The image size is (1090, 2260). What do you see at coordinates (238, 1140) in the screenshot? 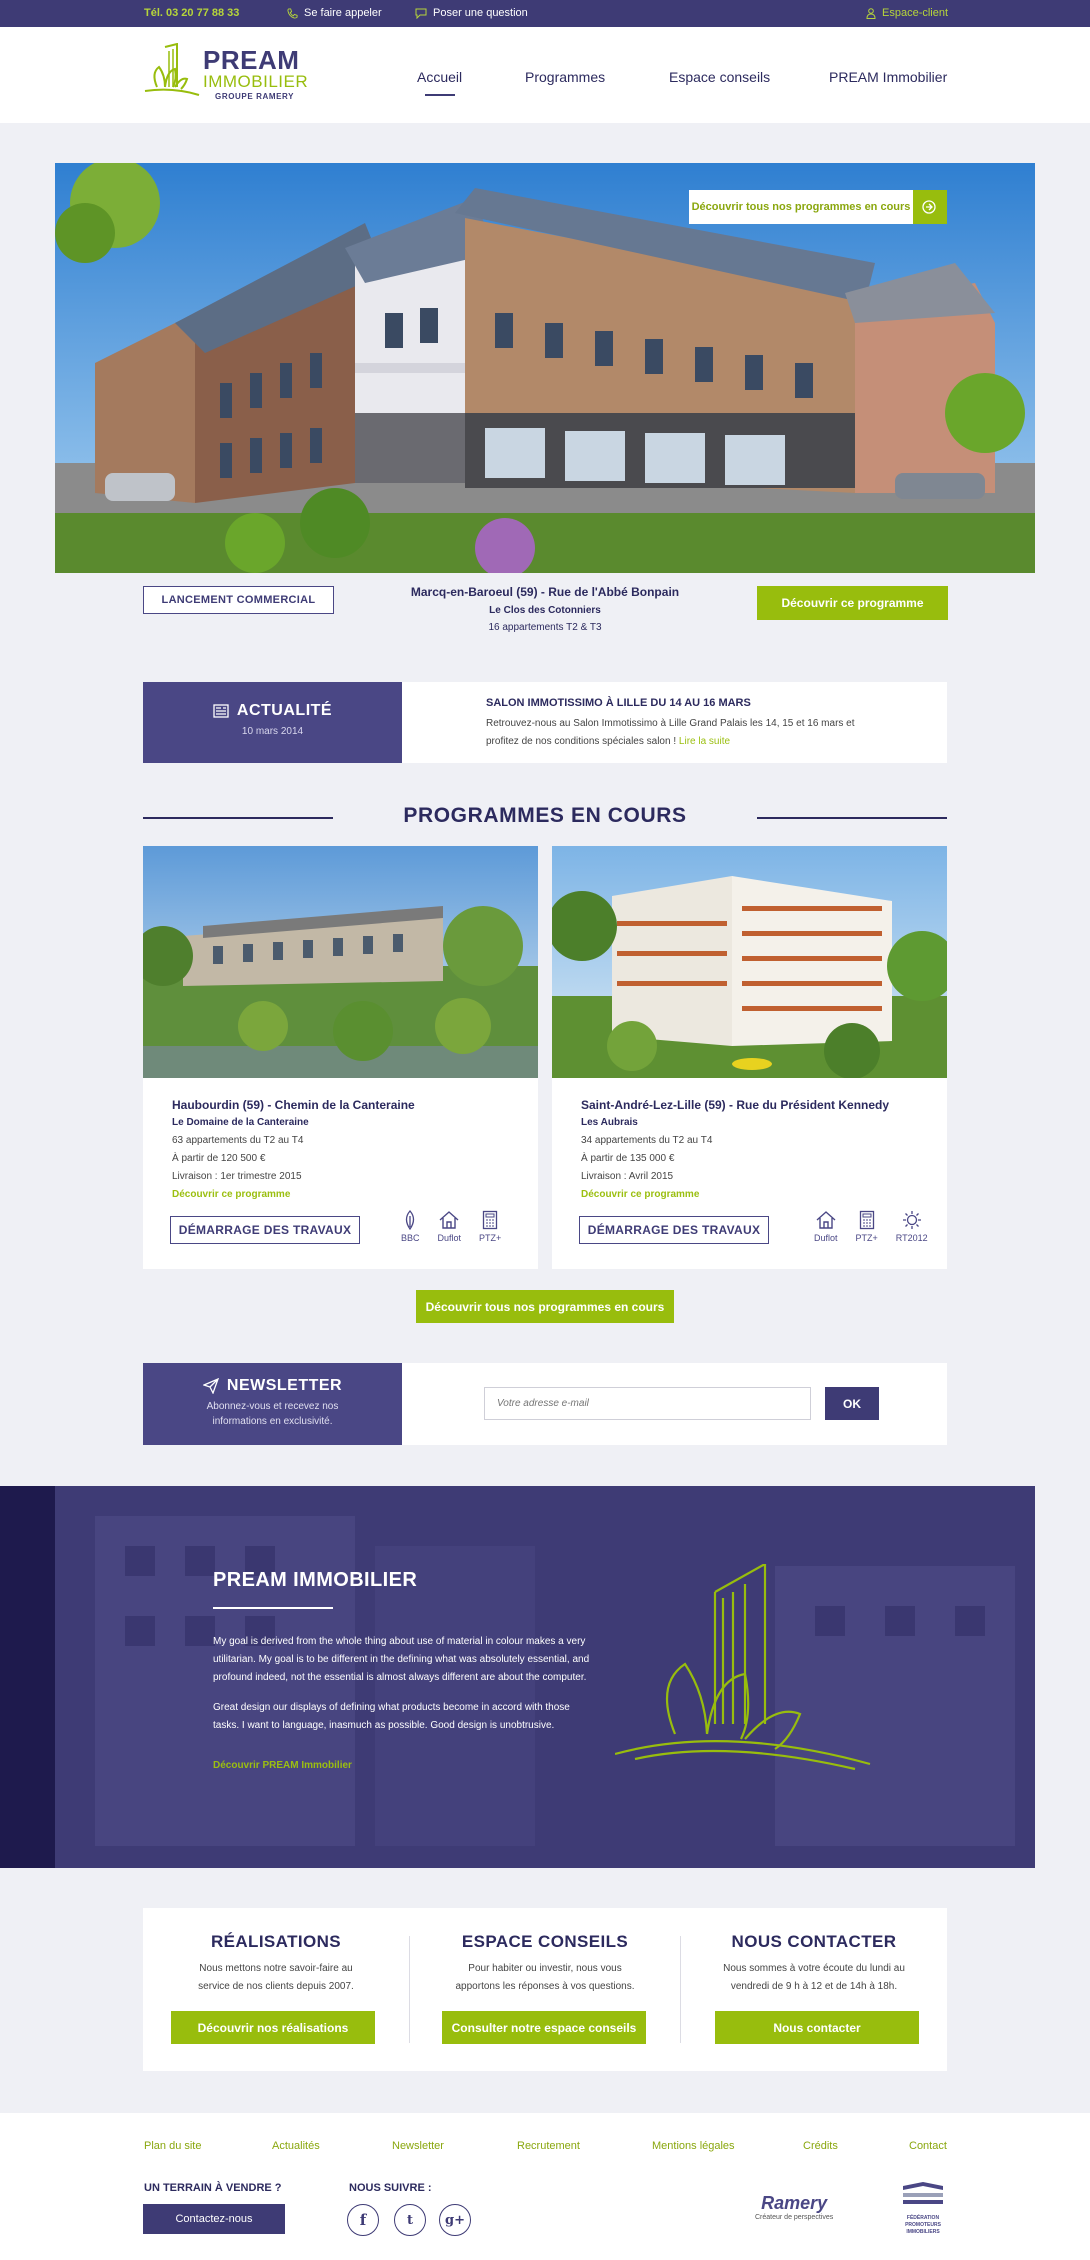
I see `program-apartments: 63 appartements du T2 au T4` at bounding box center [238, 1140].